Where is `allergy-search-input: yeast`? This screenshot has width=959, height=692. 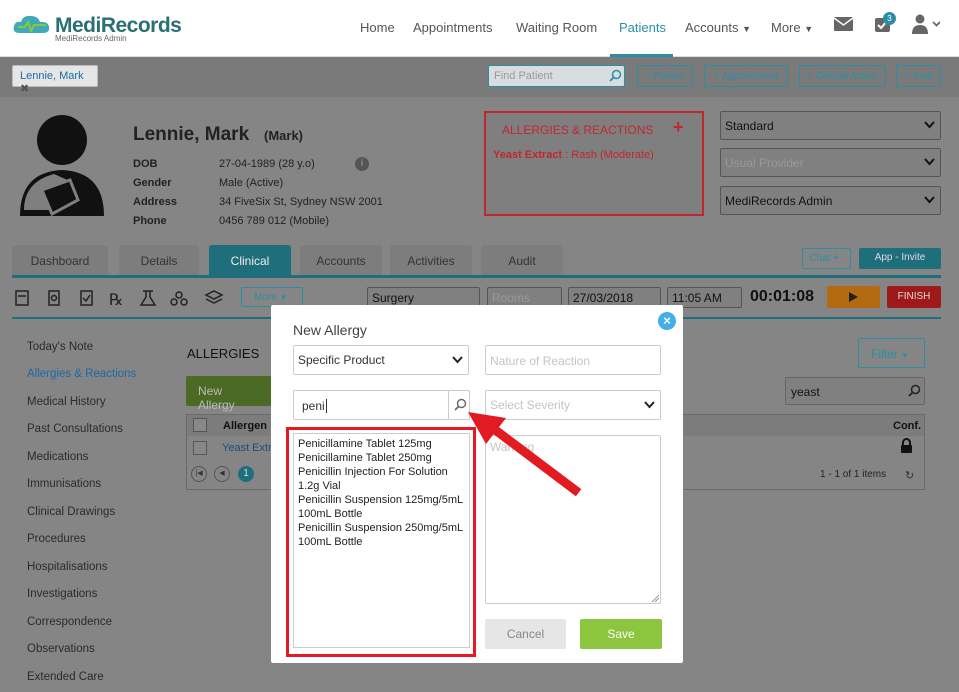
allergy-search-input: yeast is located at coordinates (855, 391).